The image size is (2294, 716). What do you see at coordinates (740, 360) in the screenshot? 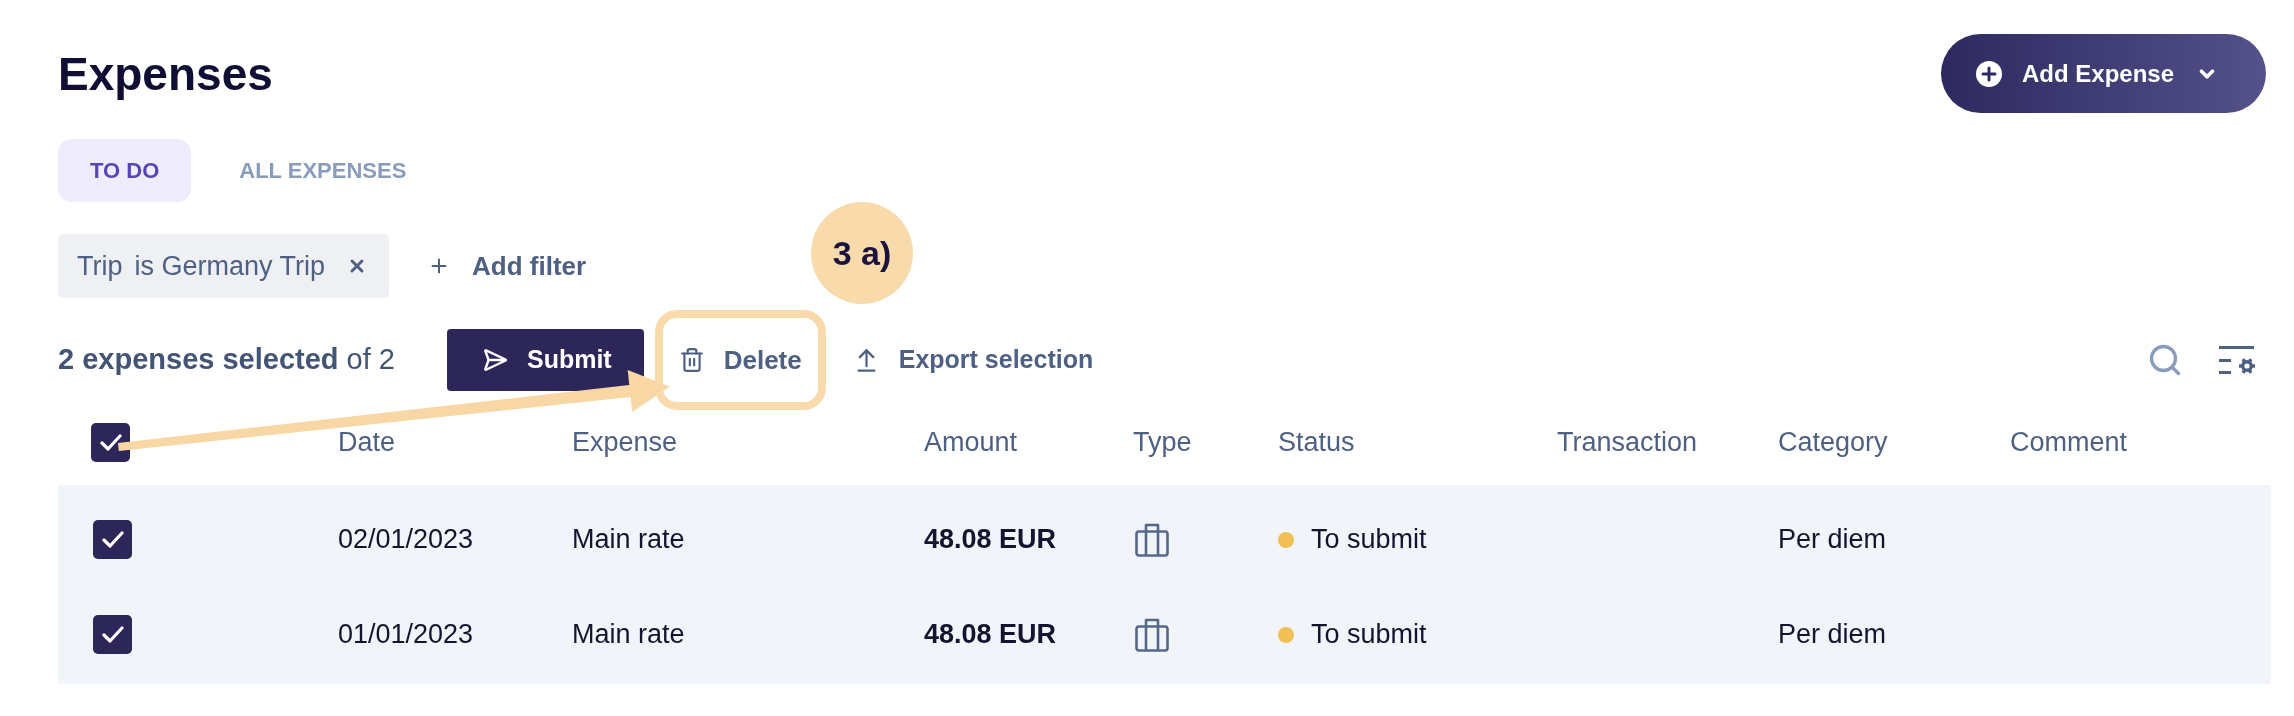
I see `delete-button: Delete` at bounding box center [740, 360].